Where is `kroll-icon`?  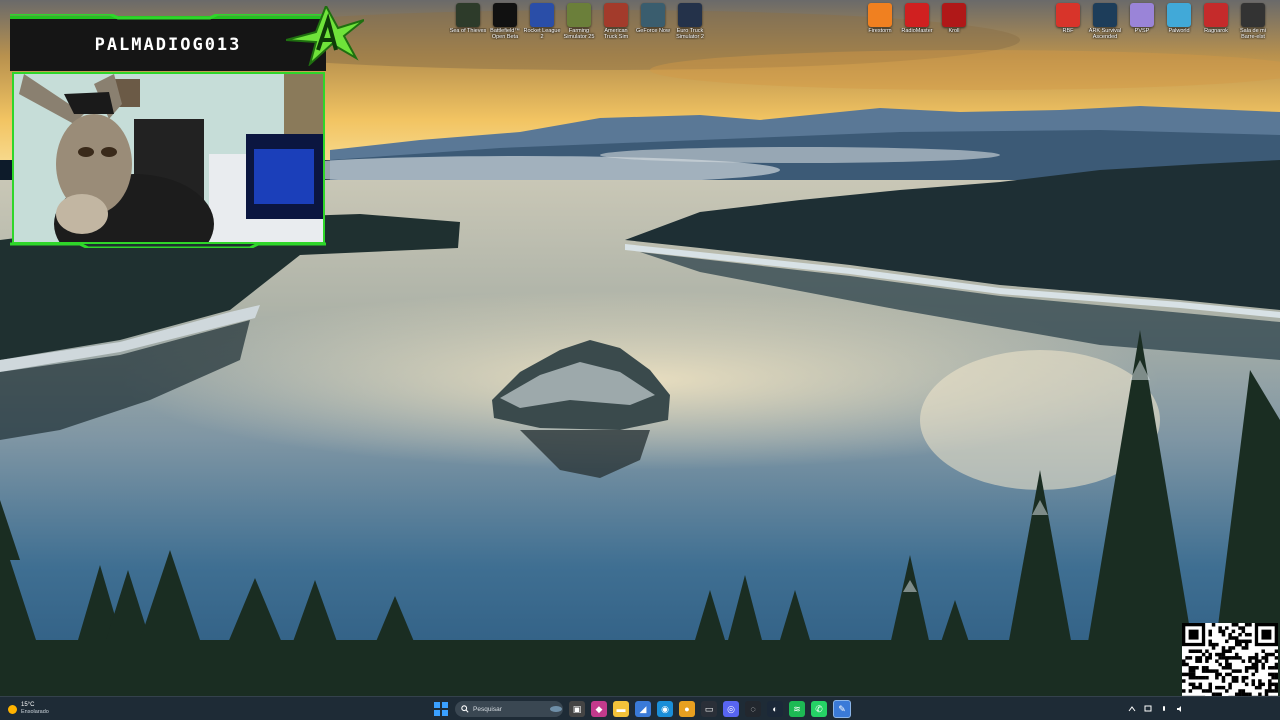 kroll-icon is located at coordinates (954, 15).